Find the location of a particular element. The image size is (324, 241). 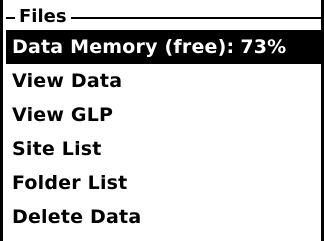

menu-item-label: View Data is located at coordinates (67, 81).